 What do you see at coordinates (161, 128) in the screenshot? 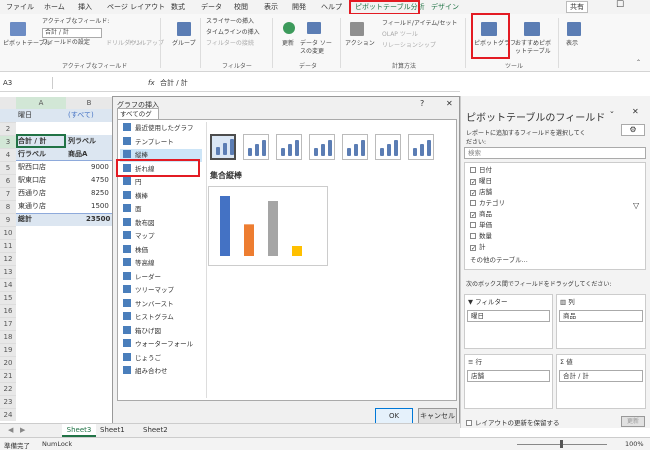
I see `chart-category: 最近使用したグラフ` at bounding box center [161, 128].